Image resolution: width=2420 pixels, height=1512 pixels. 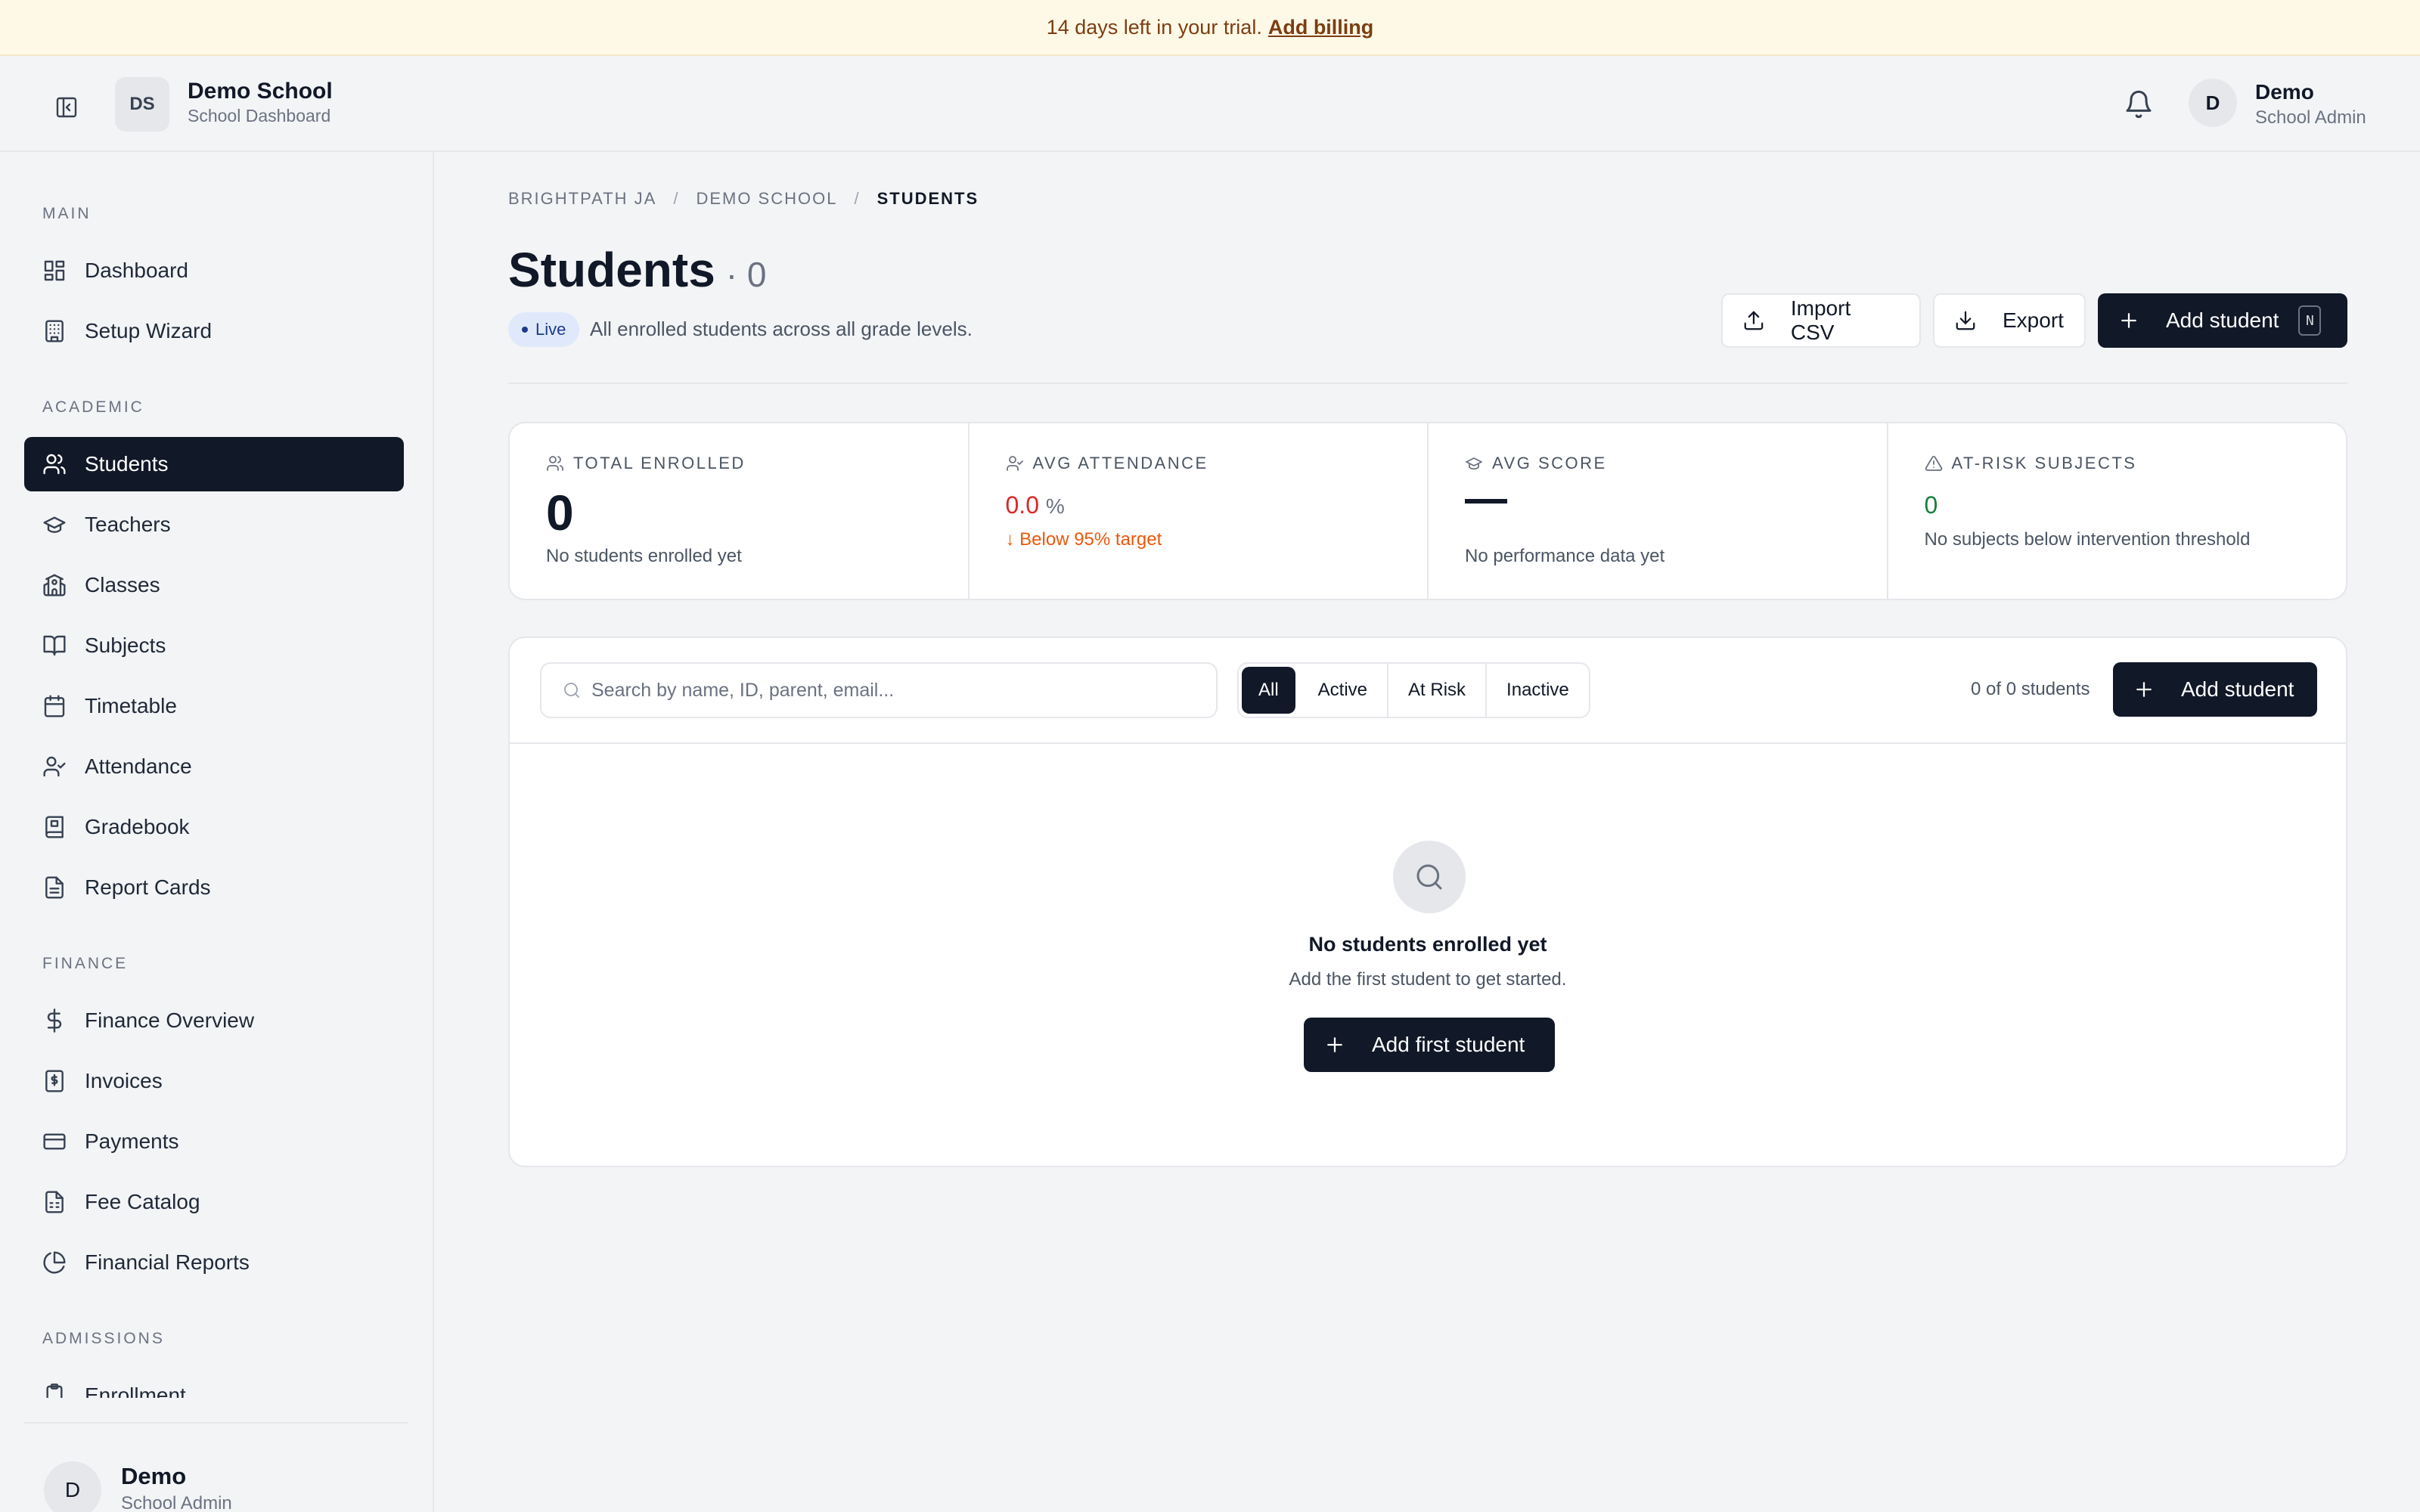 I want to click on add-student-button: Add student N, so click(x=2222, y=320).